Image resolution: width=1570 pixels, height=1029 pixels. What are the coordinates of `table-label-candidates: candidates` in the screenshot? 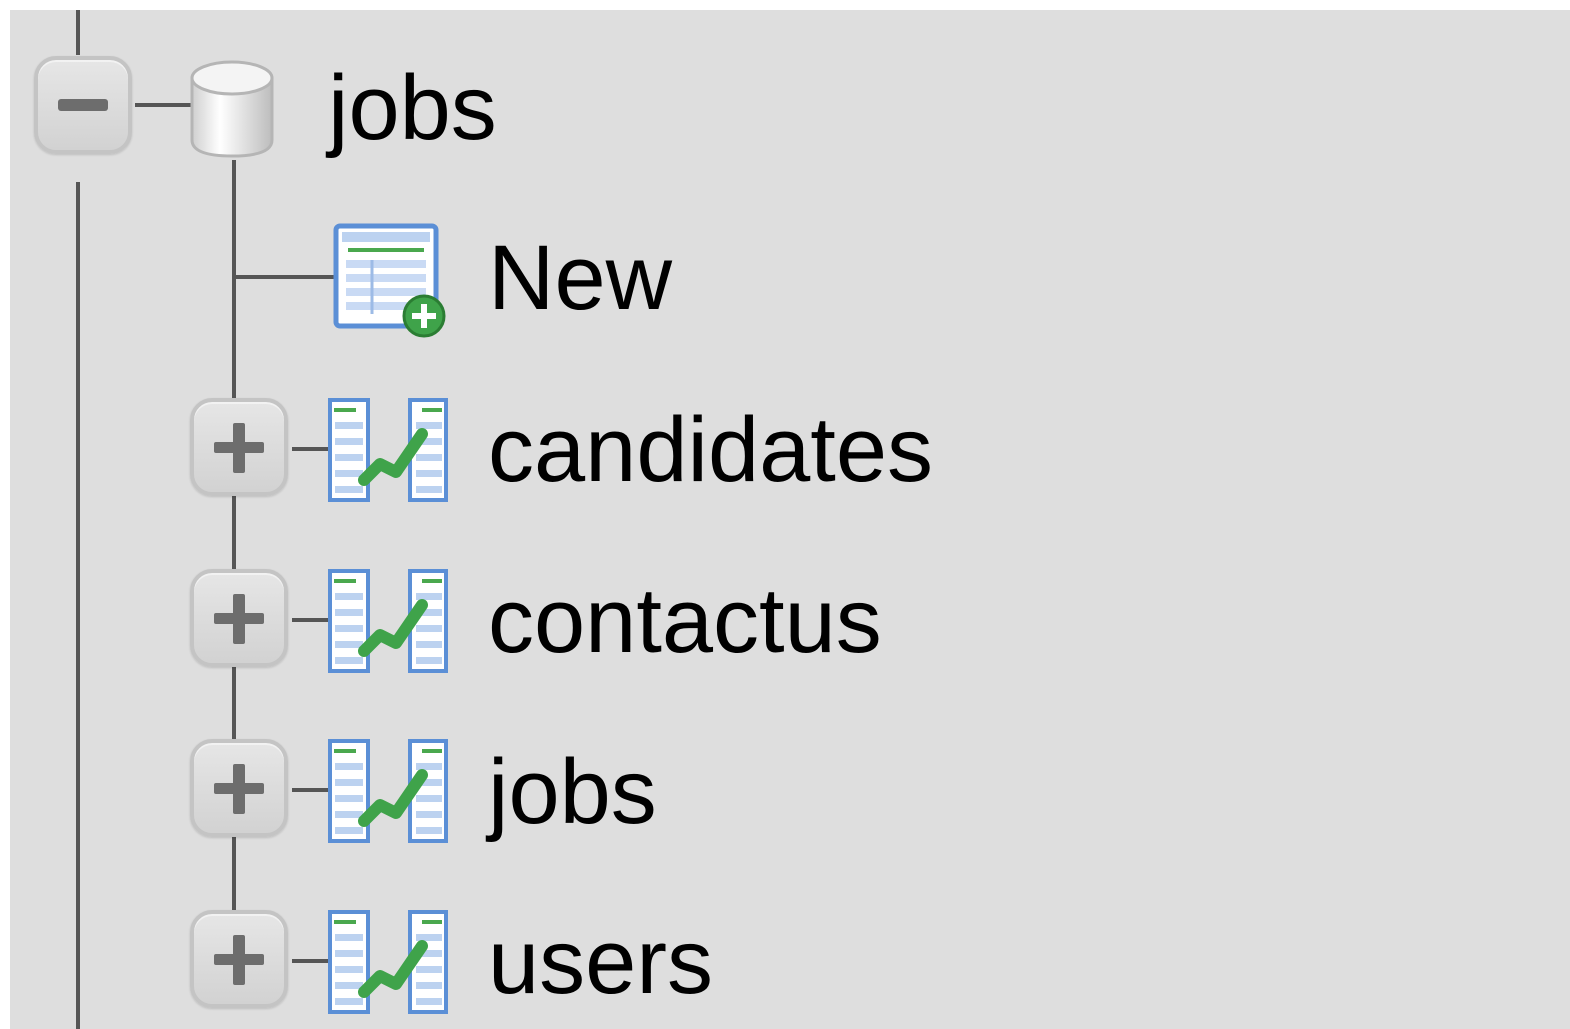 It's located at (710, 450).